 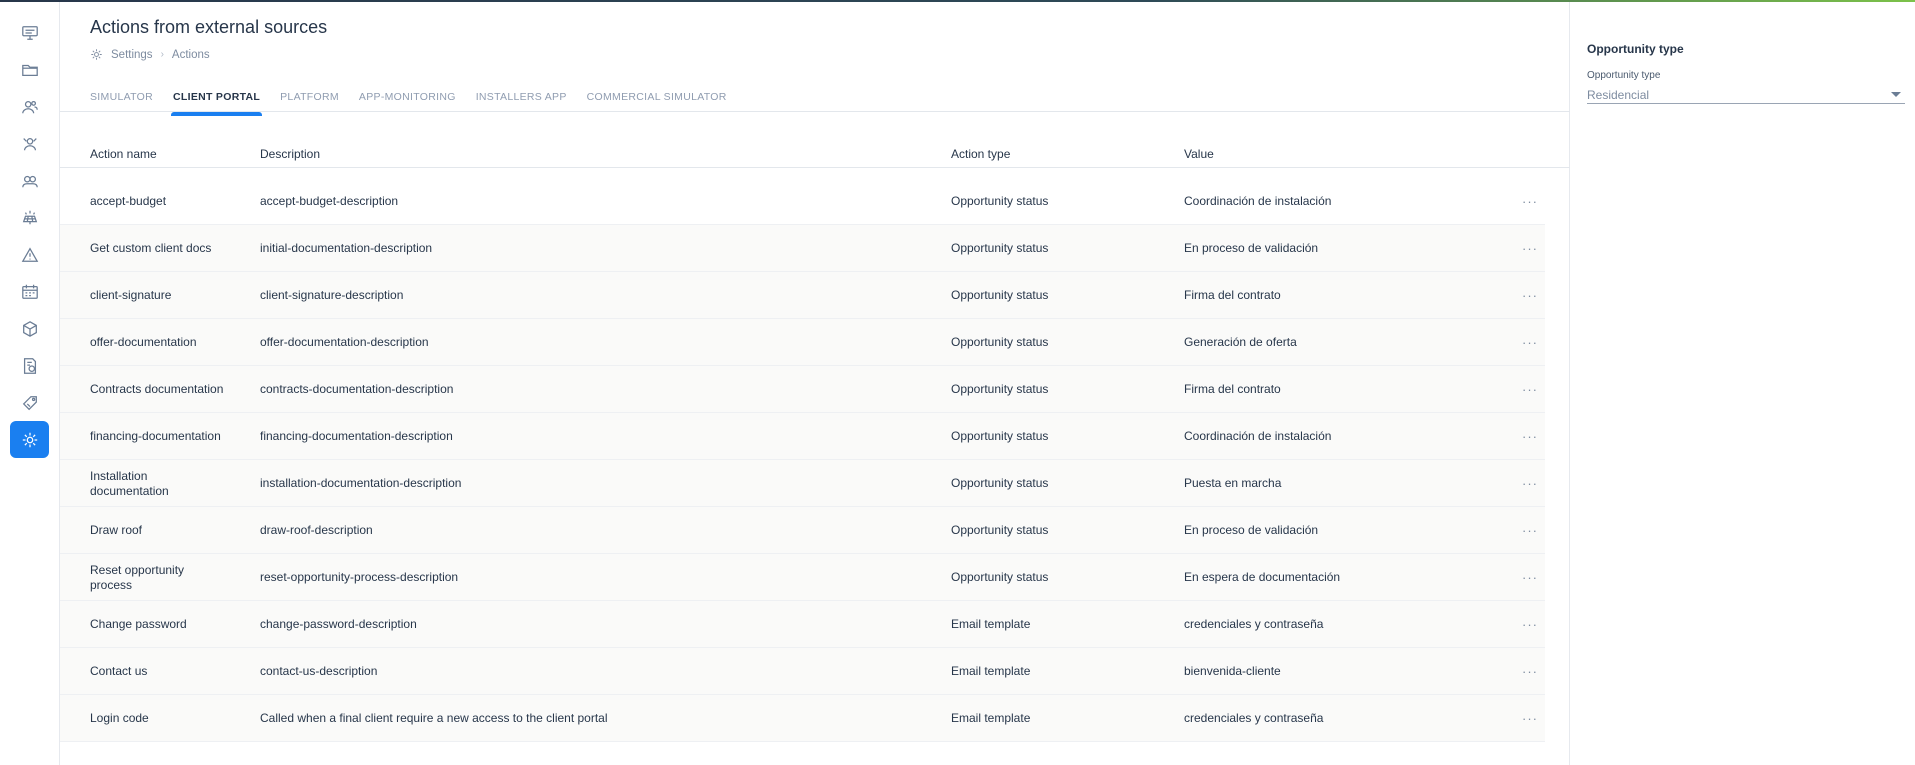 I want to click on action-name-cell: Installation documentation, so click(x=129, y=483).